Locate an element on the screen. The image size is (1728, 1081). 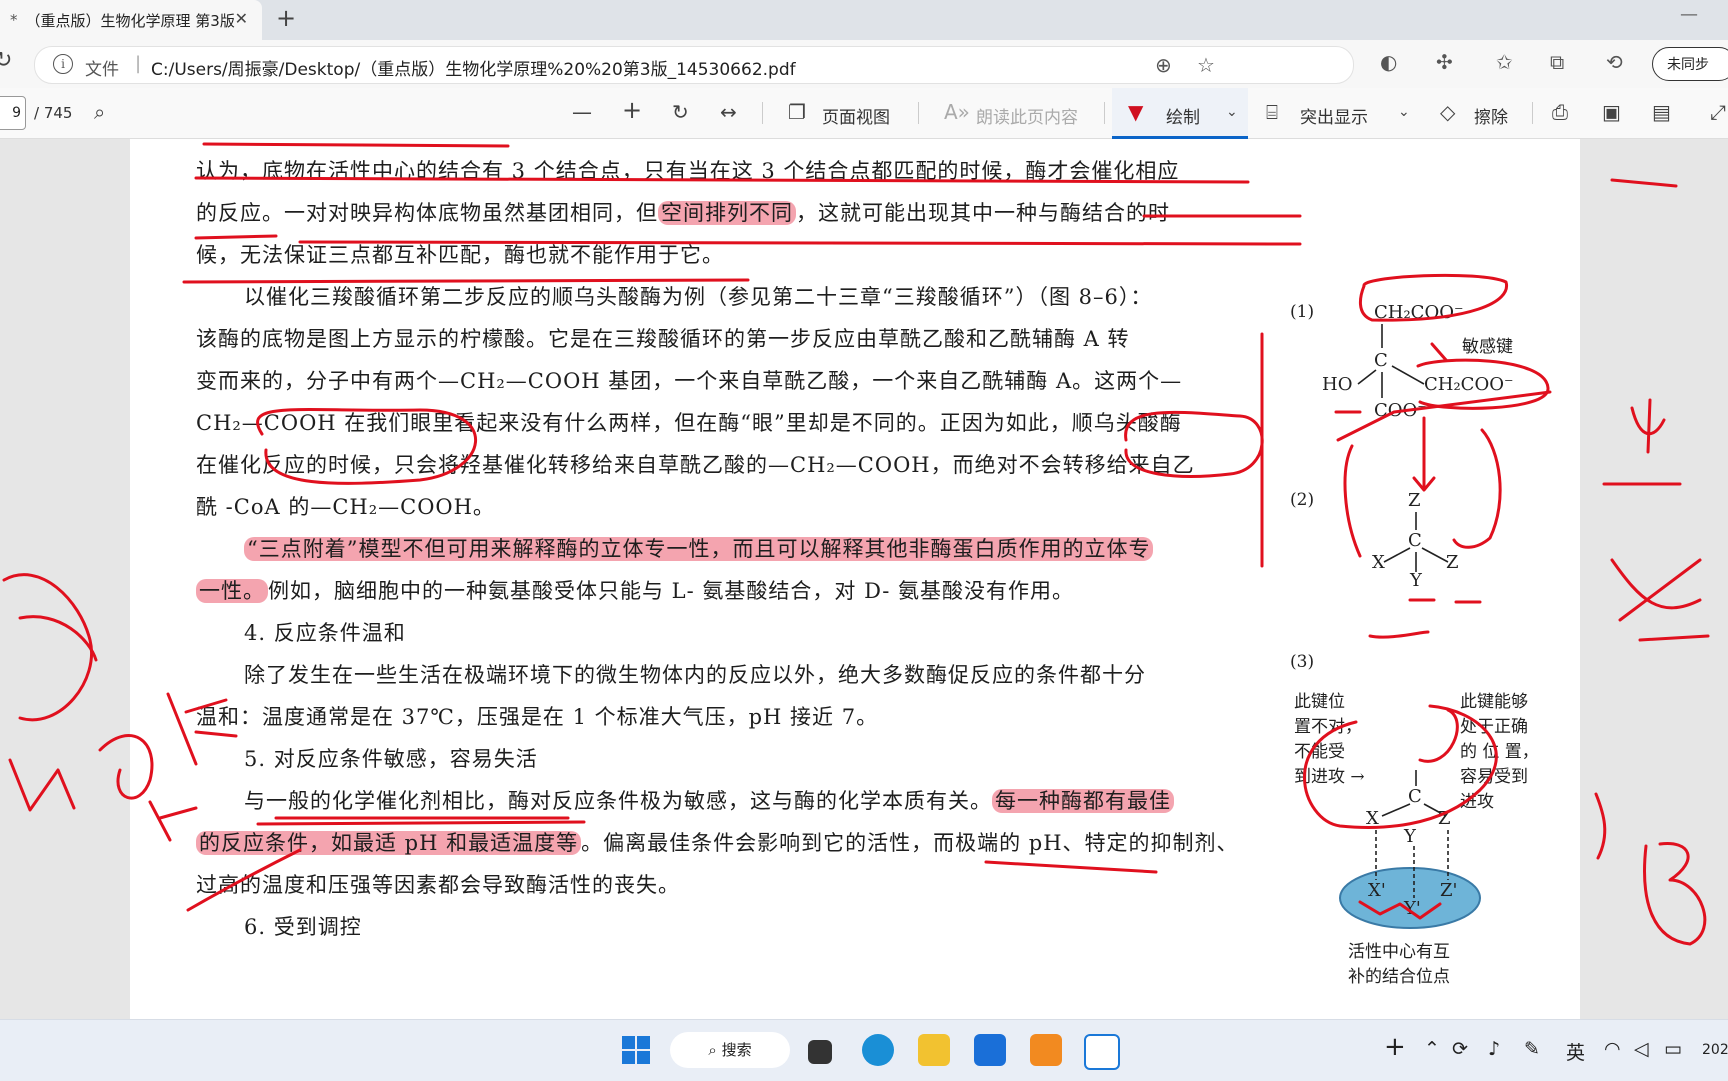
file-label: 文件 is located at coordinates (102, 70).